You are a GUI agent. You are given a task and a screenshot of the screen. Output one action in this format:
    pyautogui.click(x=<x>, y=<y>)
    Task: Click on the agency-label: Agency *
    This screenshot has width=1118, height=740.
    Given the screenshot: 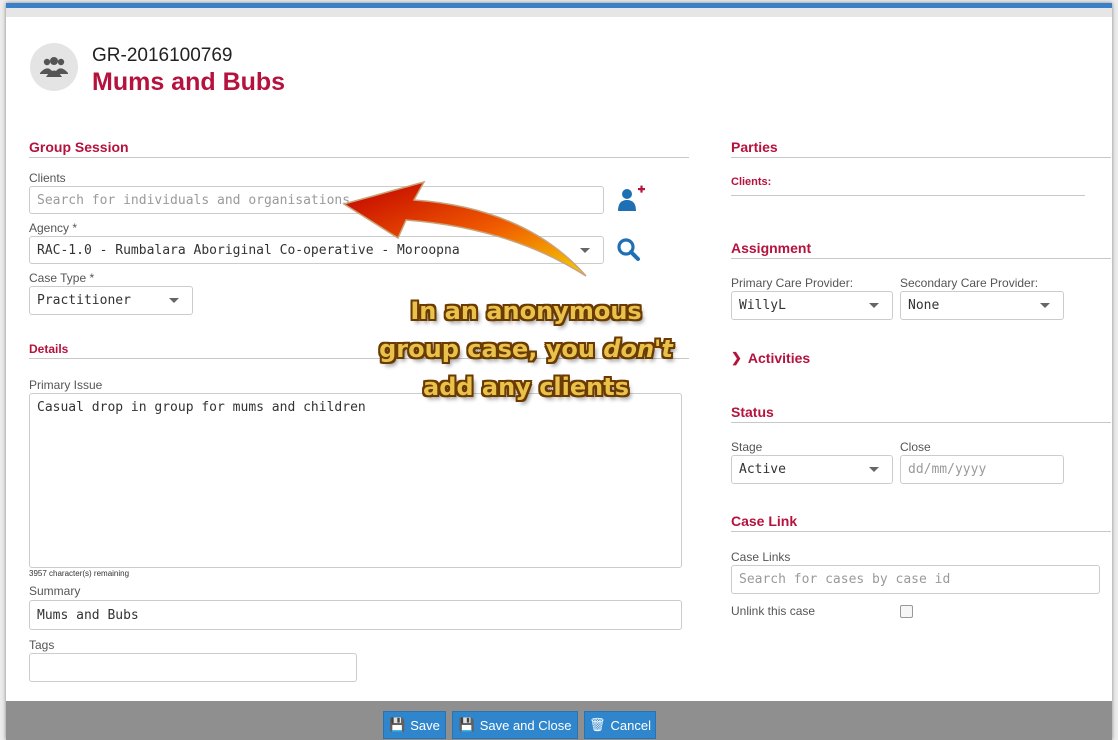 What is the action you would take?
    pyautogui.click(x=53, y=228)
    